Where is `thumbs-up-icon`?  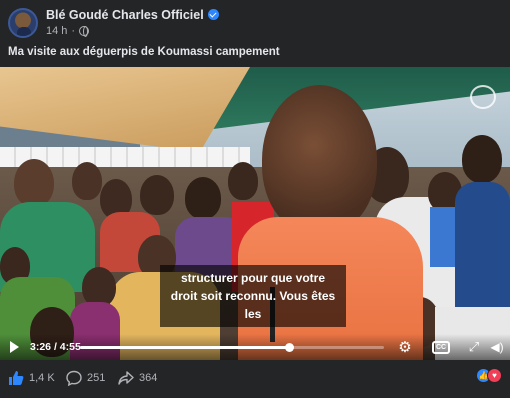 thumbs-up-icon is located at coordinates (16, 378).